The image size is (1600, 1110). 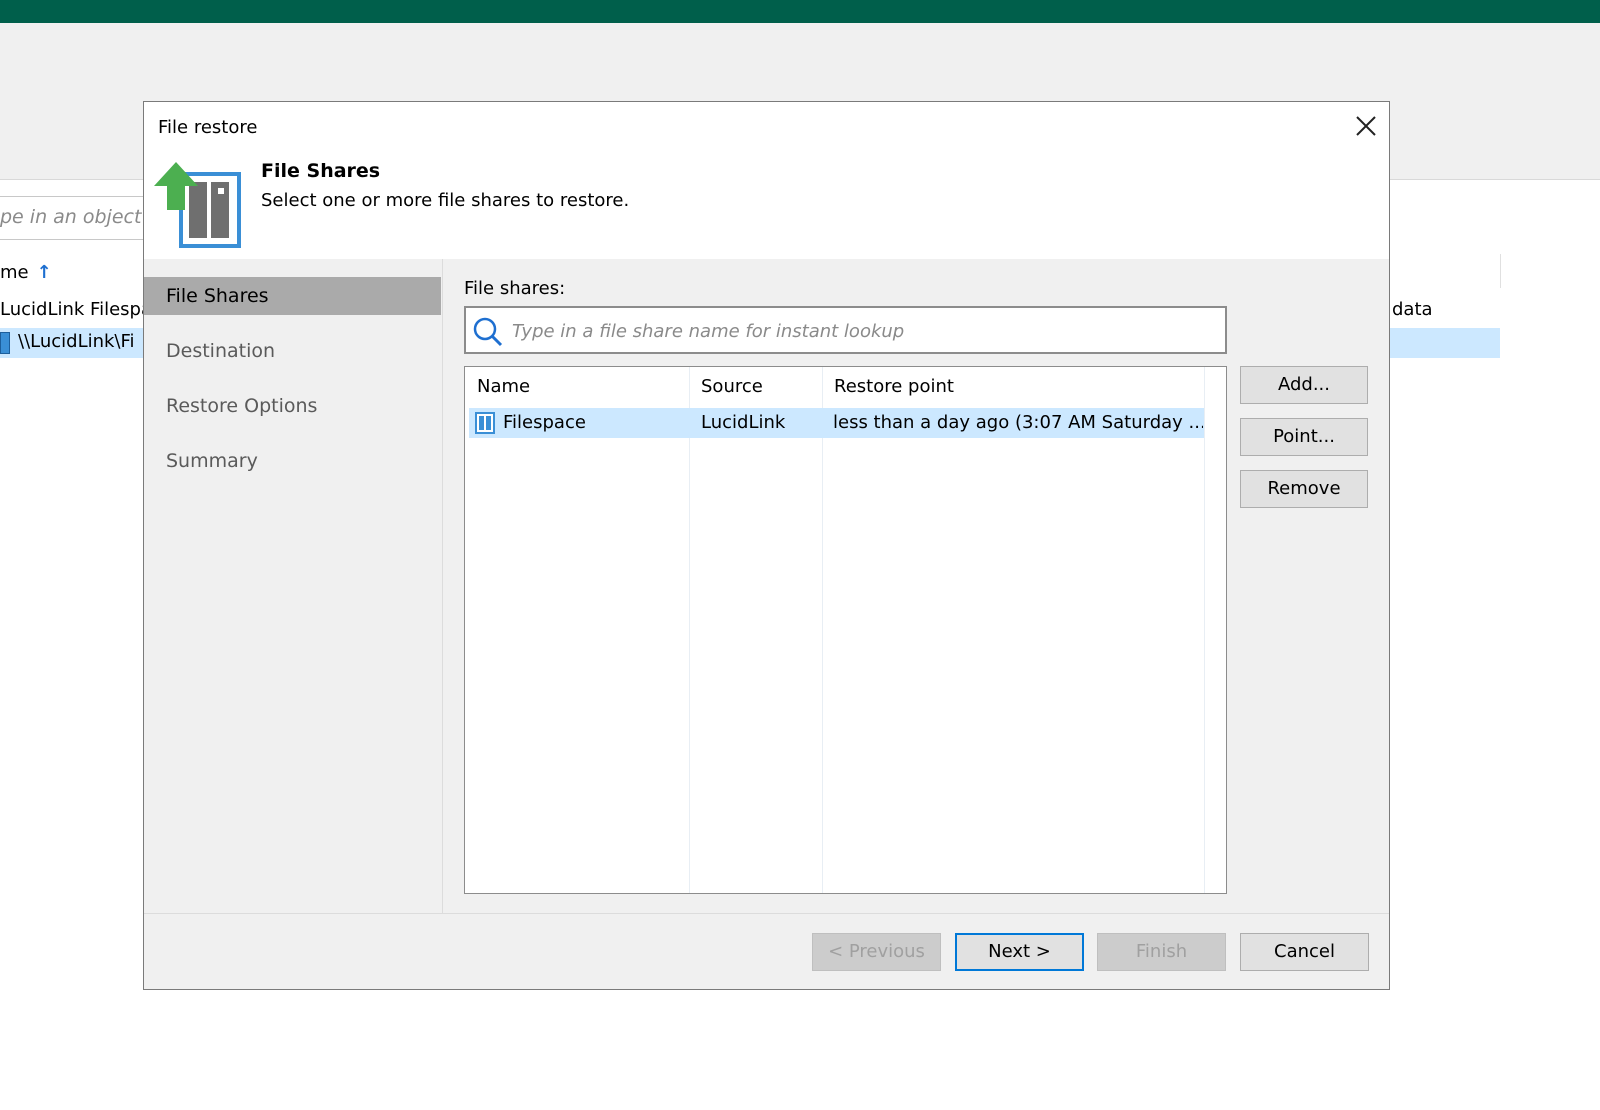 I want to click on column-header-restore-point: Restore point, so click(x=1012, y=387).